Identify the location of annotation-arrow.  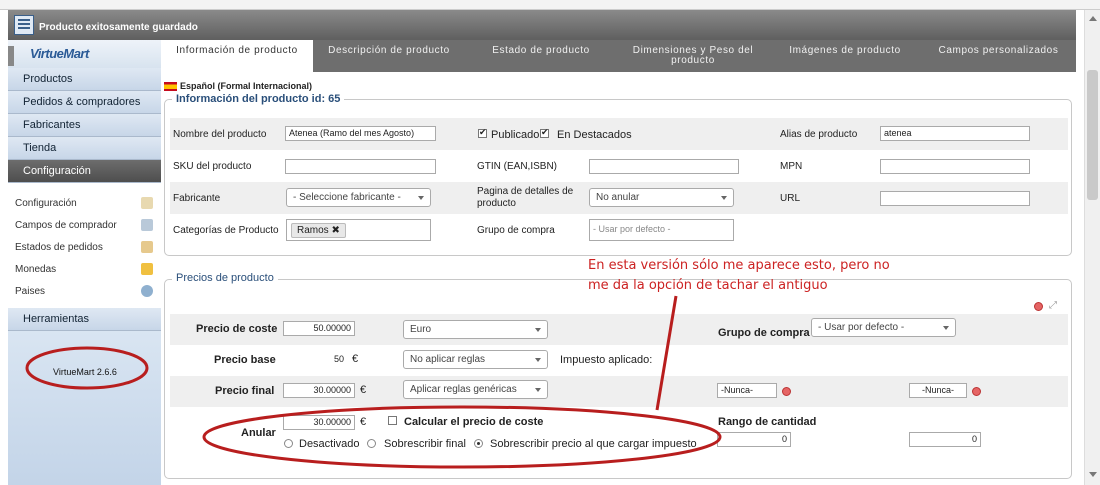
(666, 353).